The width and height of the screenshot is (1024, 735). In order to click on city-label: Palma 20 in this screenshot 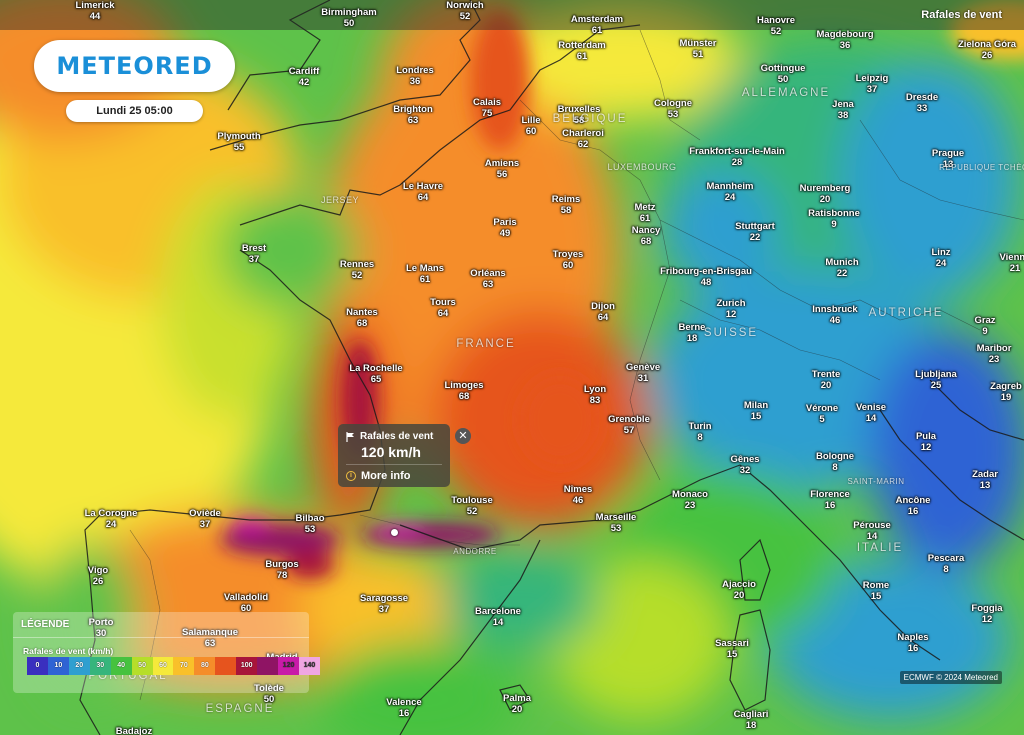, I will do `click(517, 704)`.